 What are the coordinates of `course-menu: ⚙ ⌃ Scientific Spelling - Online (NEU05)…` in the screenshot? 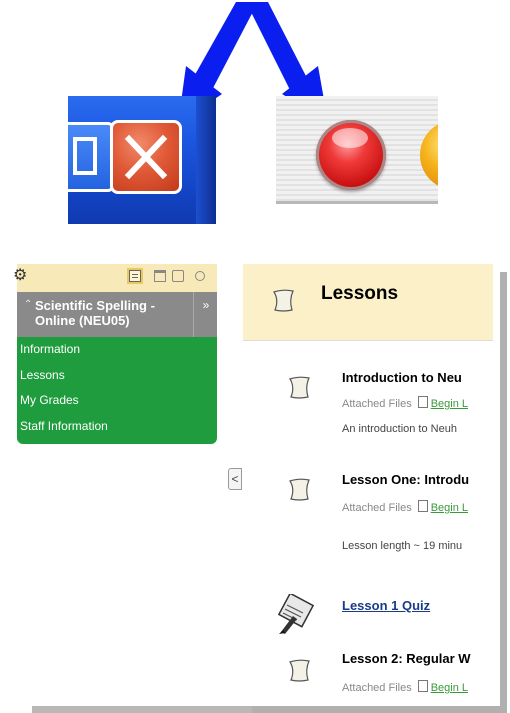 It's located at (115, 354).